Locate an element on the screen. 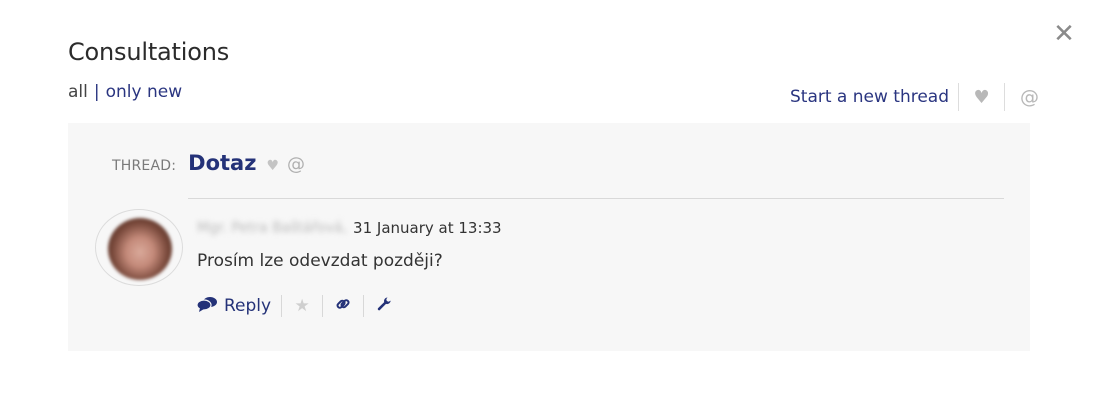  post-author: Mgr. Petra Baštářová, is located at coordinates (272, 228).